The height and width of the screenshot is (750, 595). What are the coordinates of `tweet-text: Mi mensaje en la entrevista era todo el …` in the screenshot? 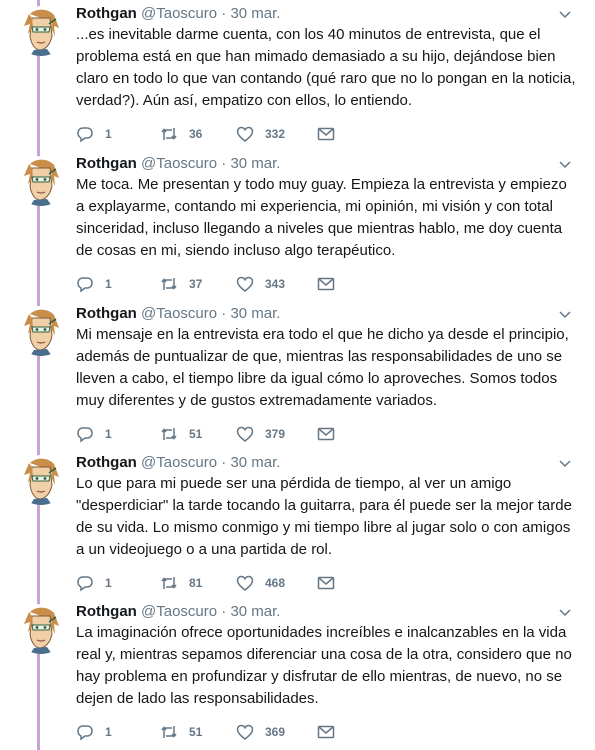 It's located at (322, 367).